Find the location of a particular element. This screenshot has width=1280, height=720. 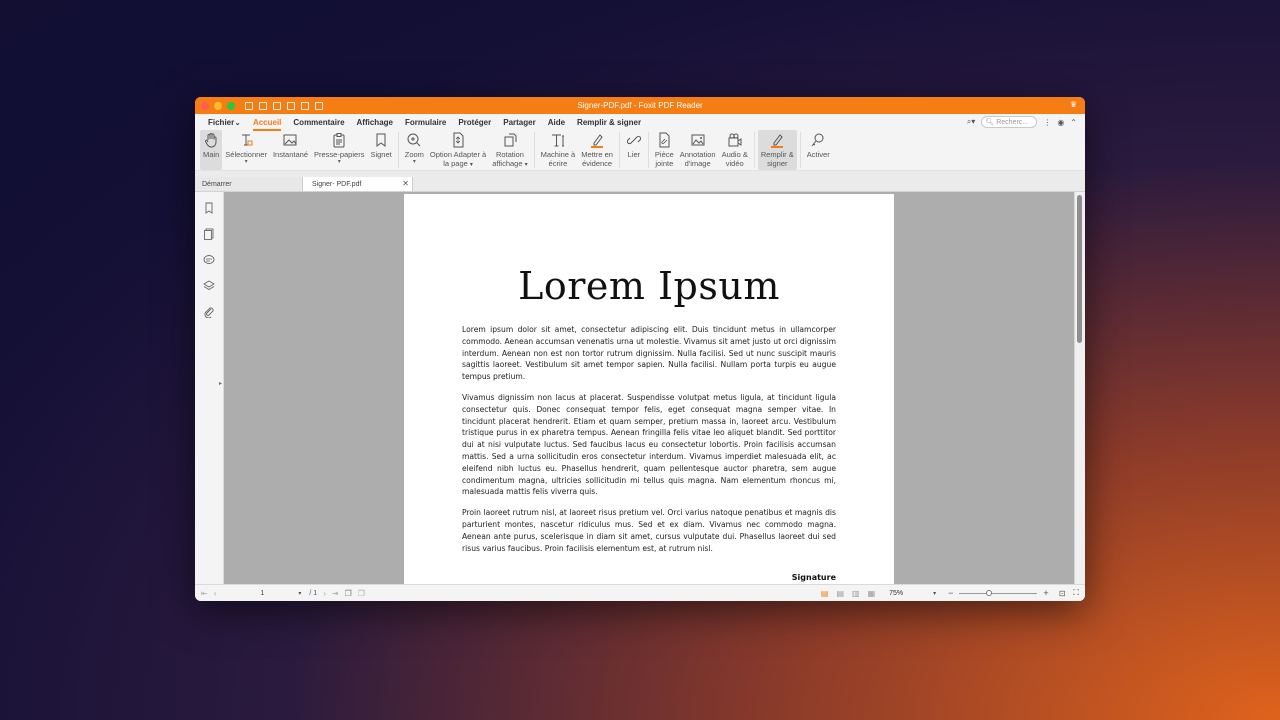

continuous-facing-view-icon: ▦ is located at coordinates (872, 593).